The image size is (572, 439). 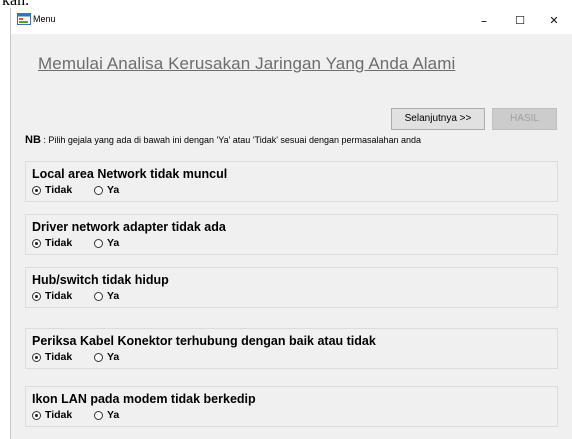 What do you see at coordinates (554, 21) in the screenshot?
I see `close-button: ✕` at bounding box center [554, 21].